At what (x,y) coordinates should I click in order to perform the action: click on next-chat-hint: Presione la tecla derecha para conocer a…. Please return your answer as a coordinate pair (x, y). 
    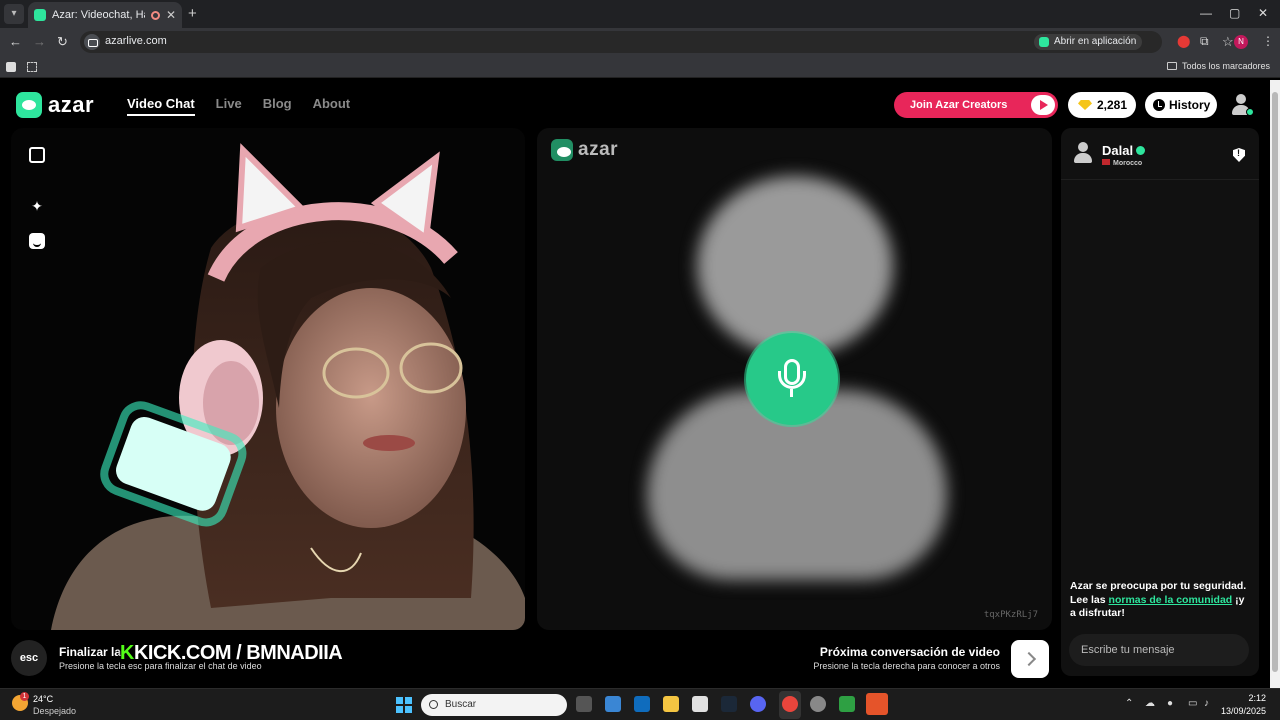
    Looking at the image, I should click on (906, 666).